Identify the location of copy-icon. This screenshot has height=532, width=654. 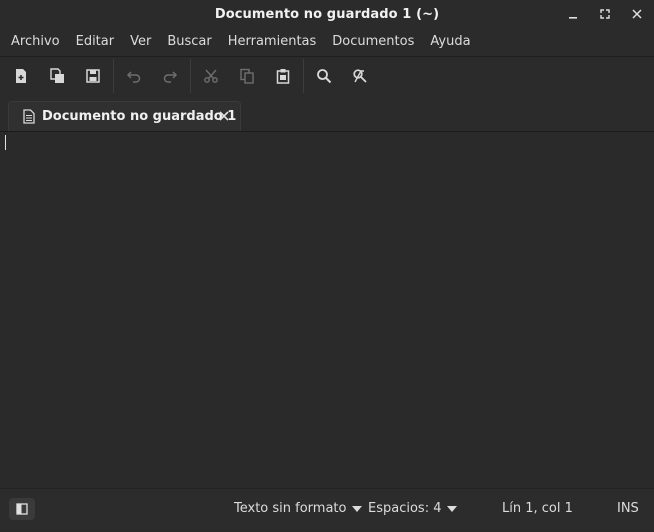
(247, 76).